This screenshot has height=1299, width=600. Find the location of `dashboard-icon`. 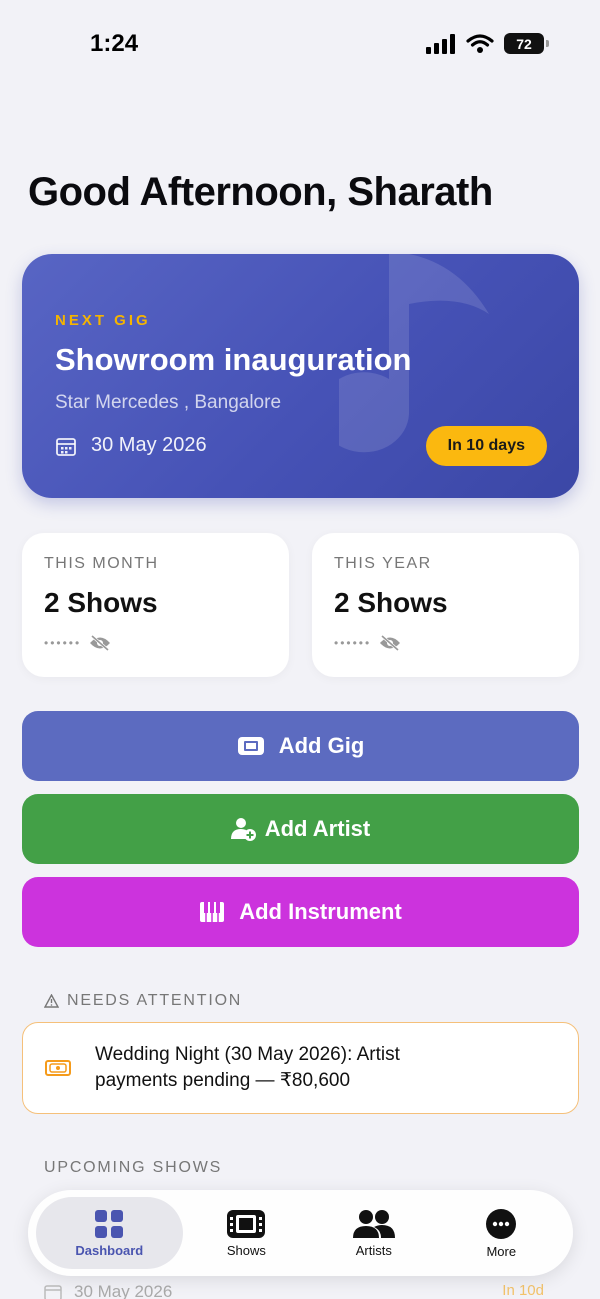

dashboard-icon is located at coordinates (109, 1223).